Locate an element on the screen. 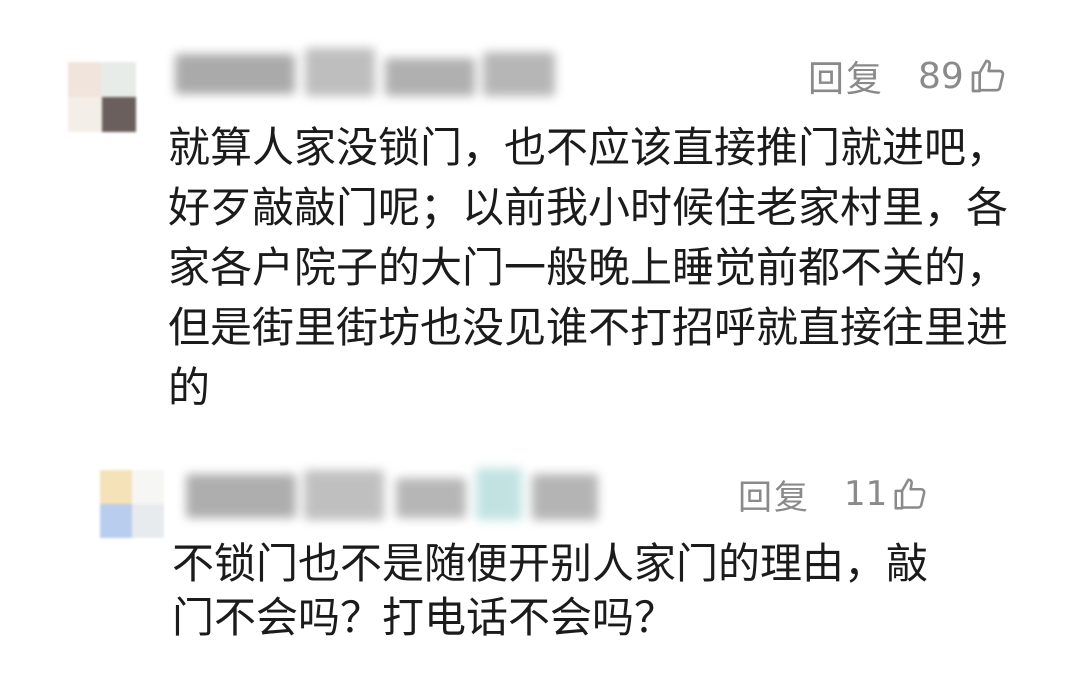 This screenshot has height=688, width=1080. comment-actions: 回复 89 is located at coordinates (908, 76).